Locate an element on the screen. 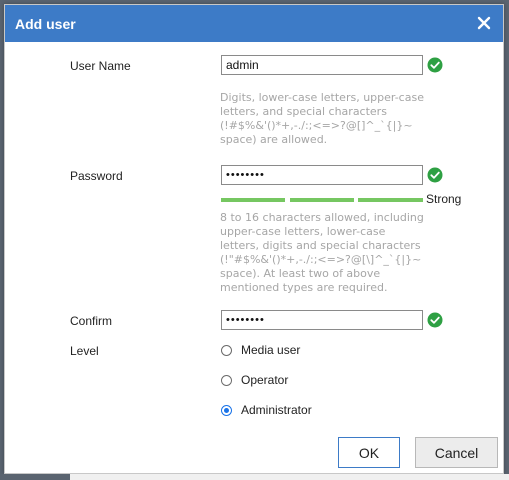 This screenshot has width=509, height=480. background-taskbar-strip is located at coordinates (254, 477).